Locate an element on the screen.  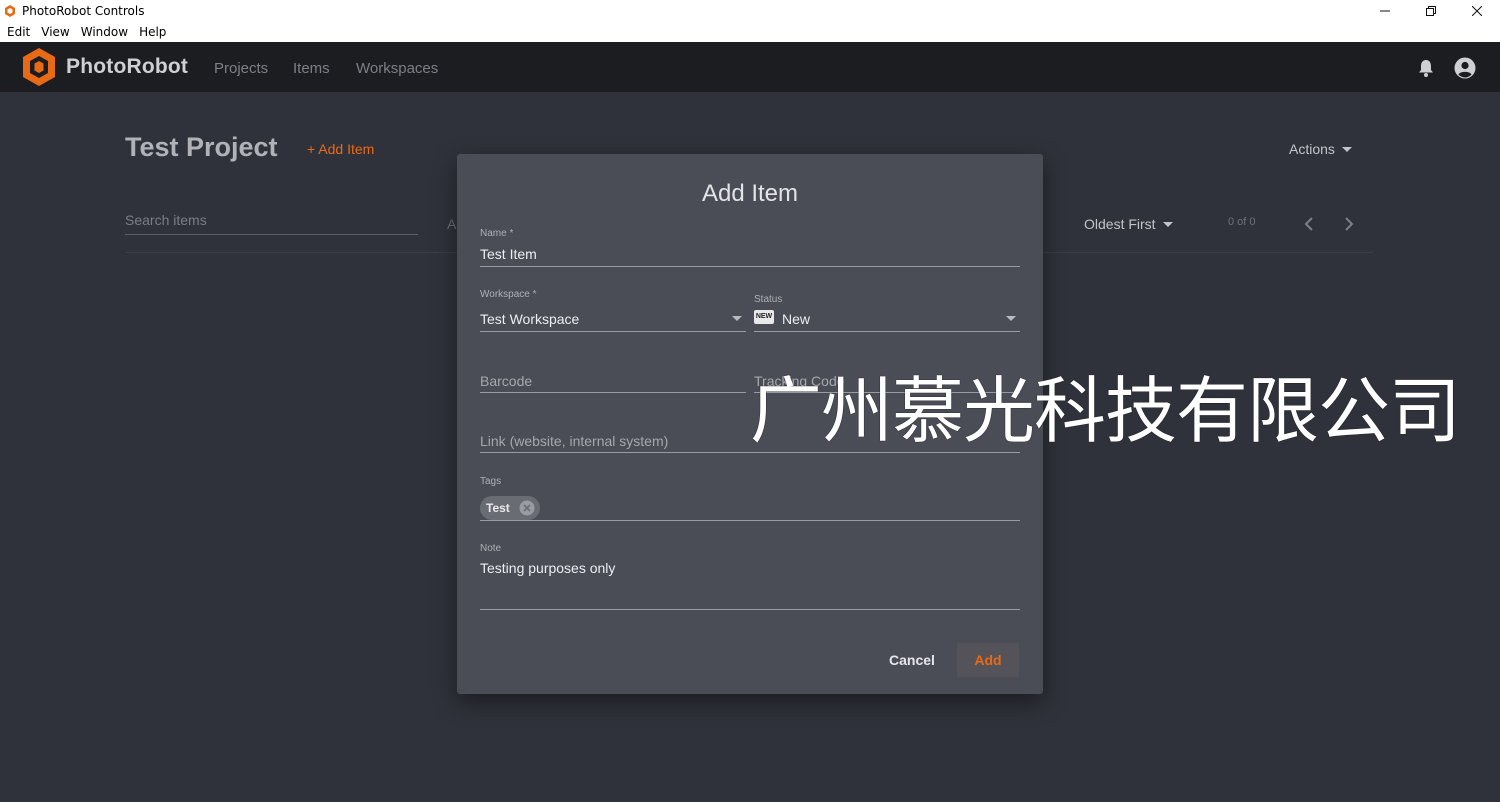
workspace-select: Workspace * Test Workspace is located at coordinates (613, 310).